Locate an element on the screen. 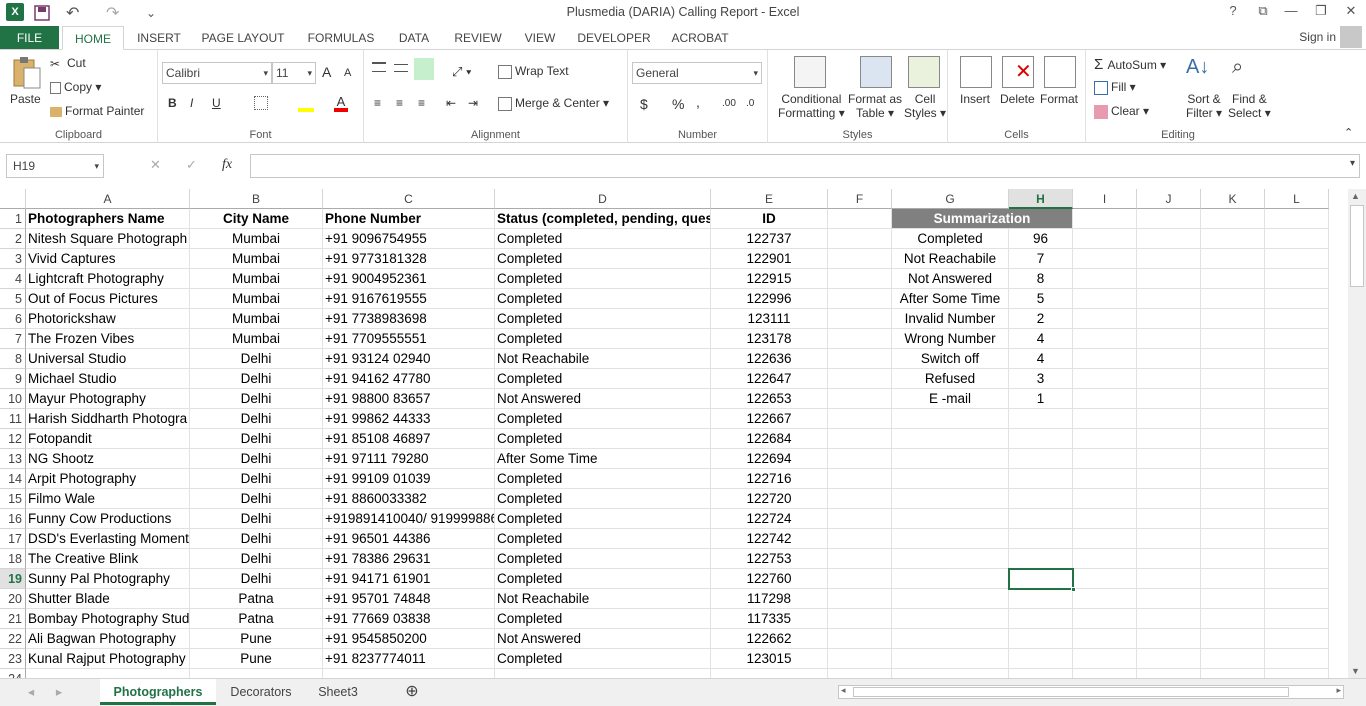 This screenshot has width=1366, height=706. sort-filter-button: Sort & Filter ▾ is located at coordinates (1204, 106).